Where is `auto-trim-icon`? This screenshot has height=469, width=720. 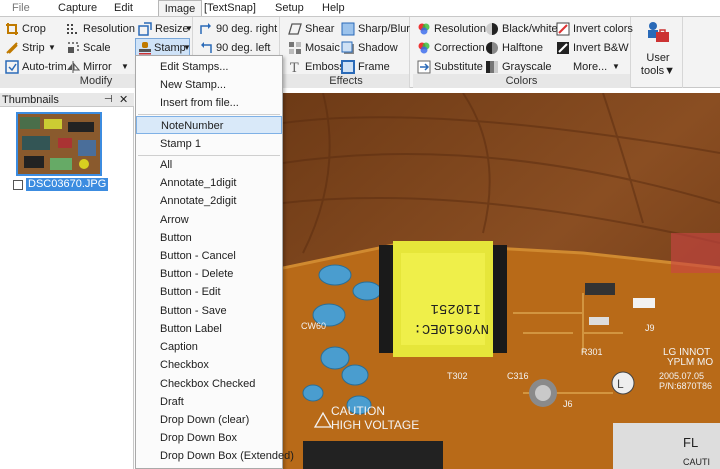
auto-trim-icon is located at coordinates (12, 67).